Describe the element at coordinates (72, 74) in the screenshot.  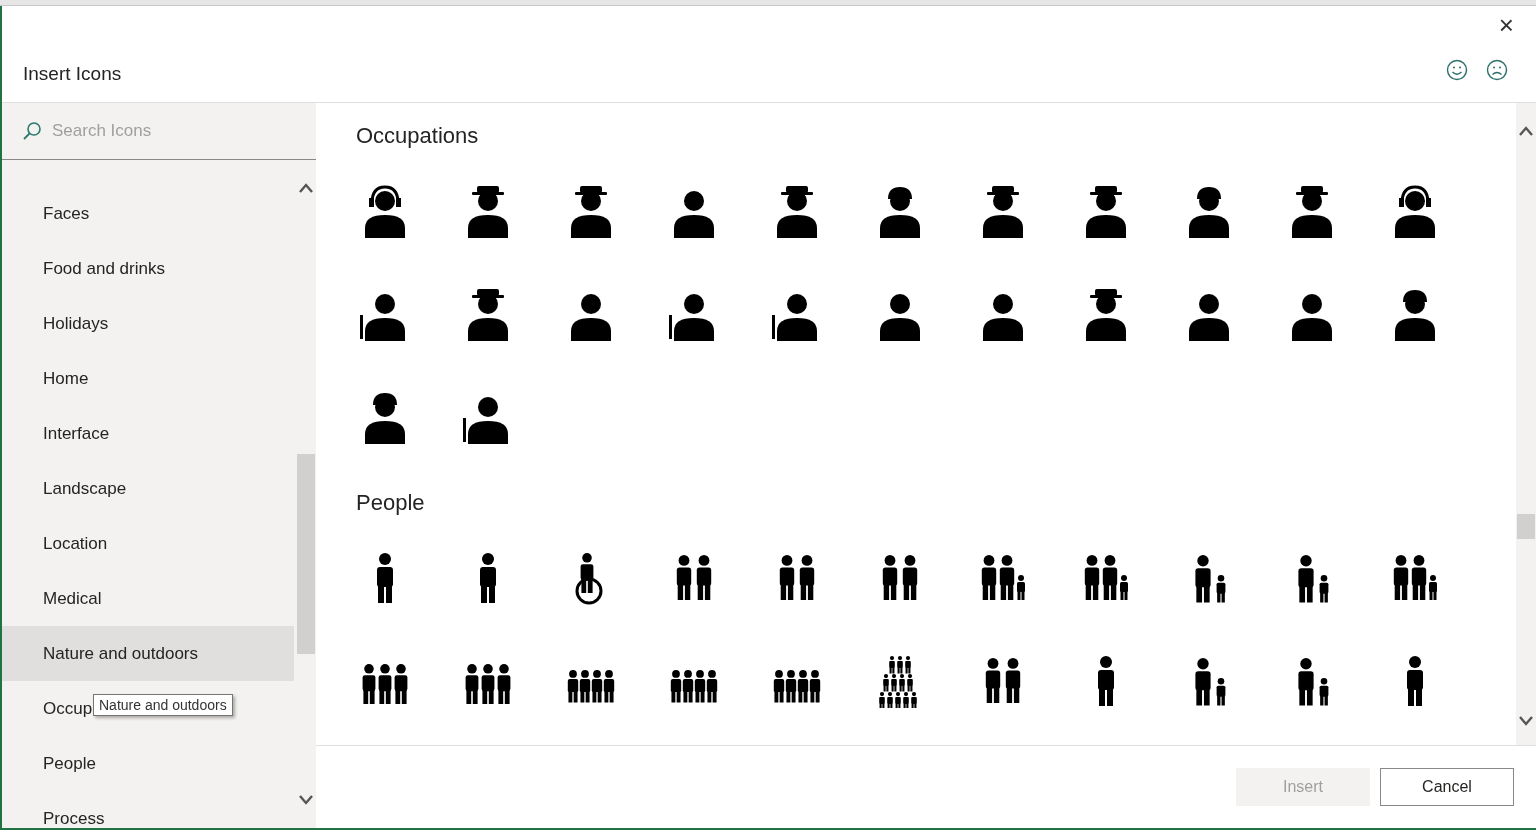
I see `dialog-title: Insert Icons` at that location.